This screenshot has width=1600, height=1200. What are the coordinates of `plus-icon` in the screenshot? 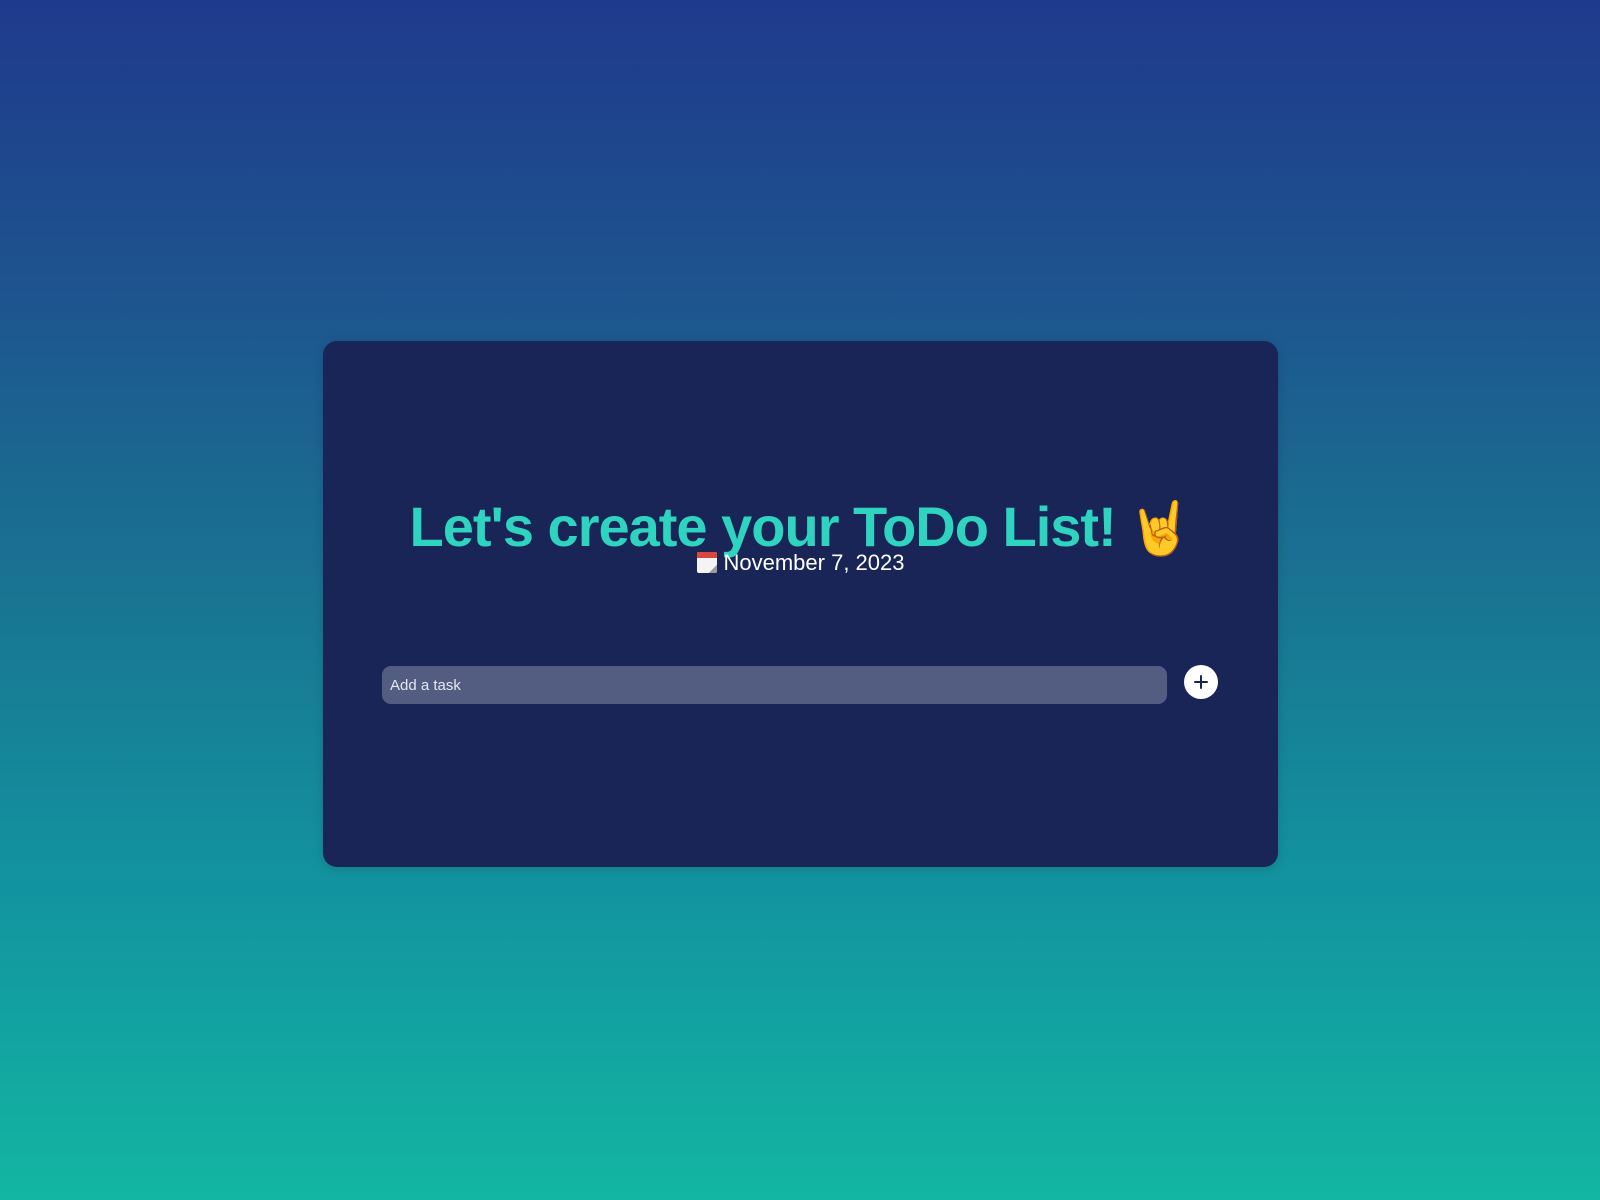 It's located at (1201, 682).